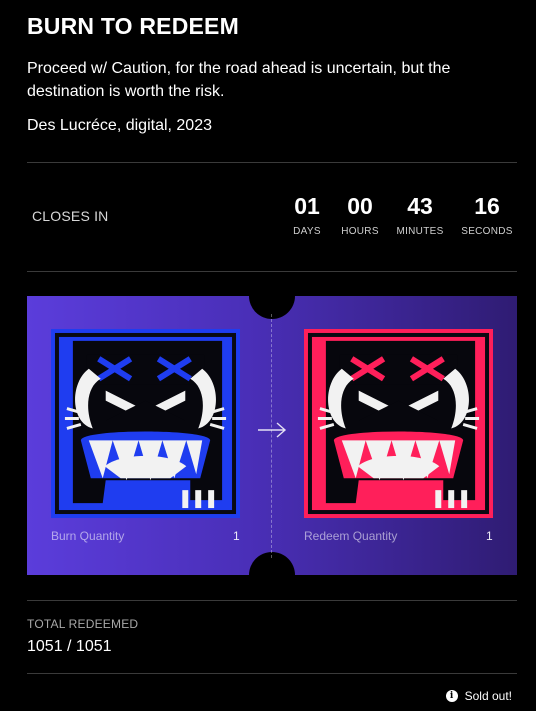 The image size is (536, 711). What do you see at coordinates (307, 206) in the screenshot?
I see `days-value: 01` at bounding box center [307, 206].